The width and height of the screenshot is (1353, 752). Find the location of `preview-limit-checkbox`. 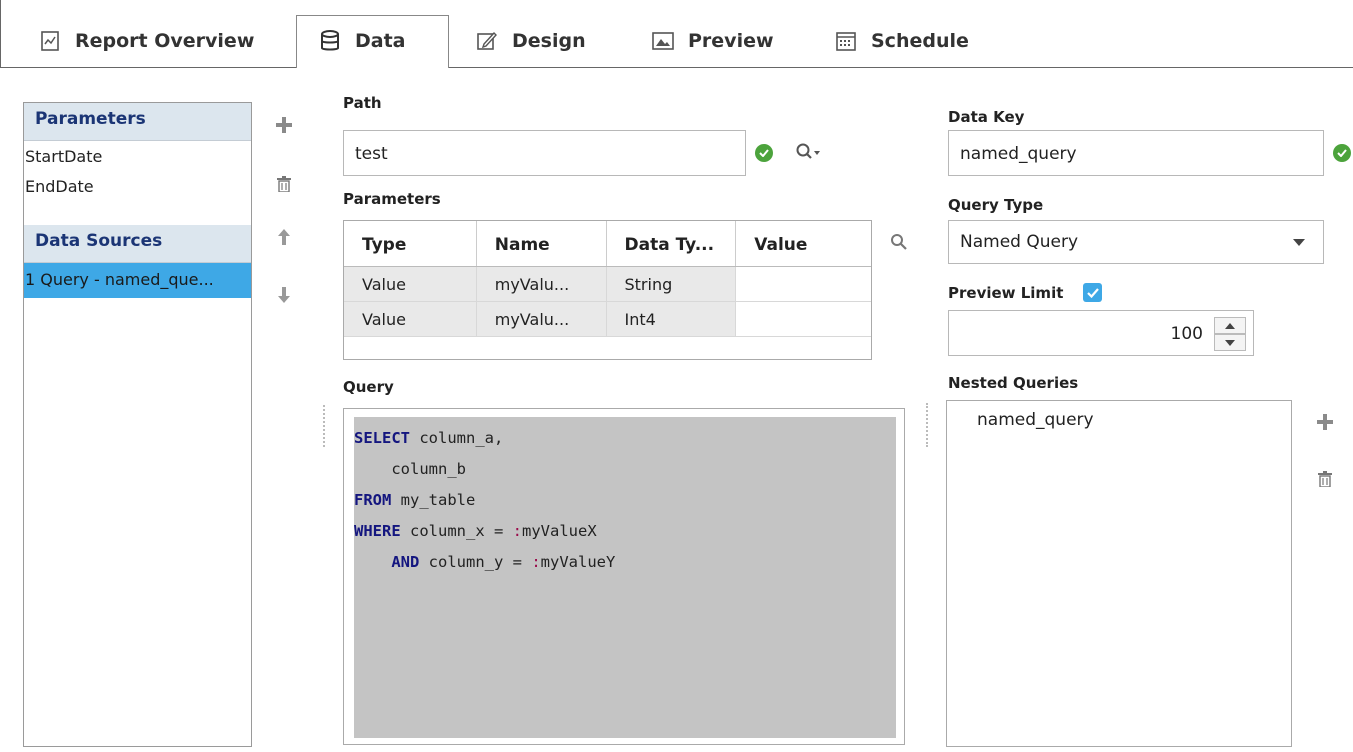

preview-limit-checkbox is located at coordinates (1092, 292).